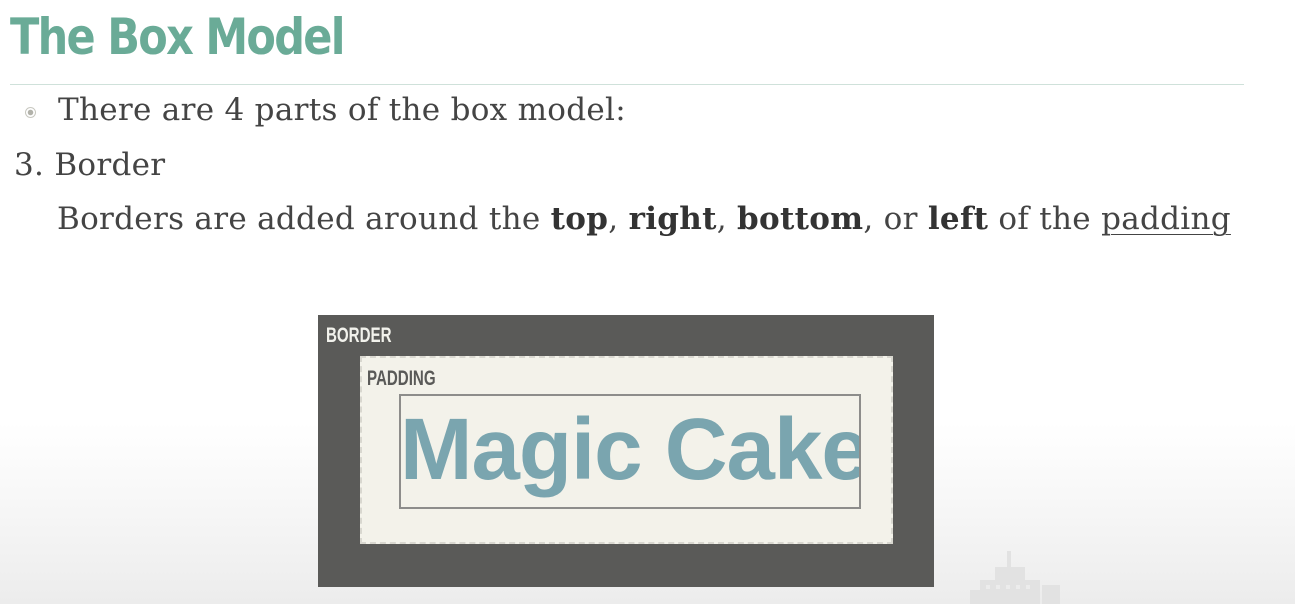 The image size is (1295, 604). I want to click on padding-area: PADDING Magic Cake, so click(626, 450).